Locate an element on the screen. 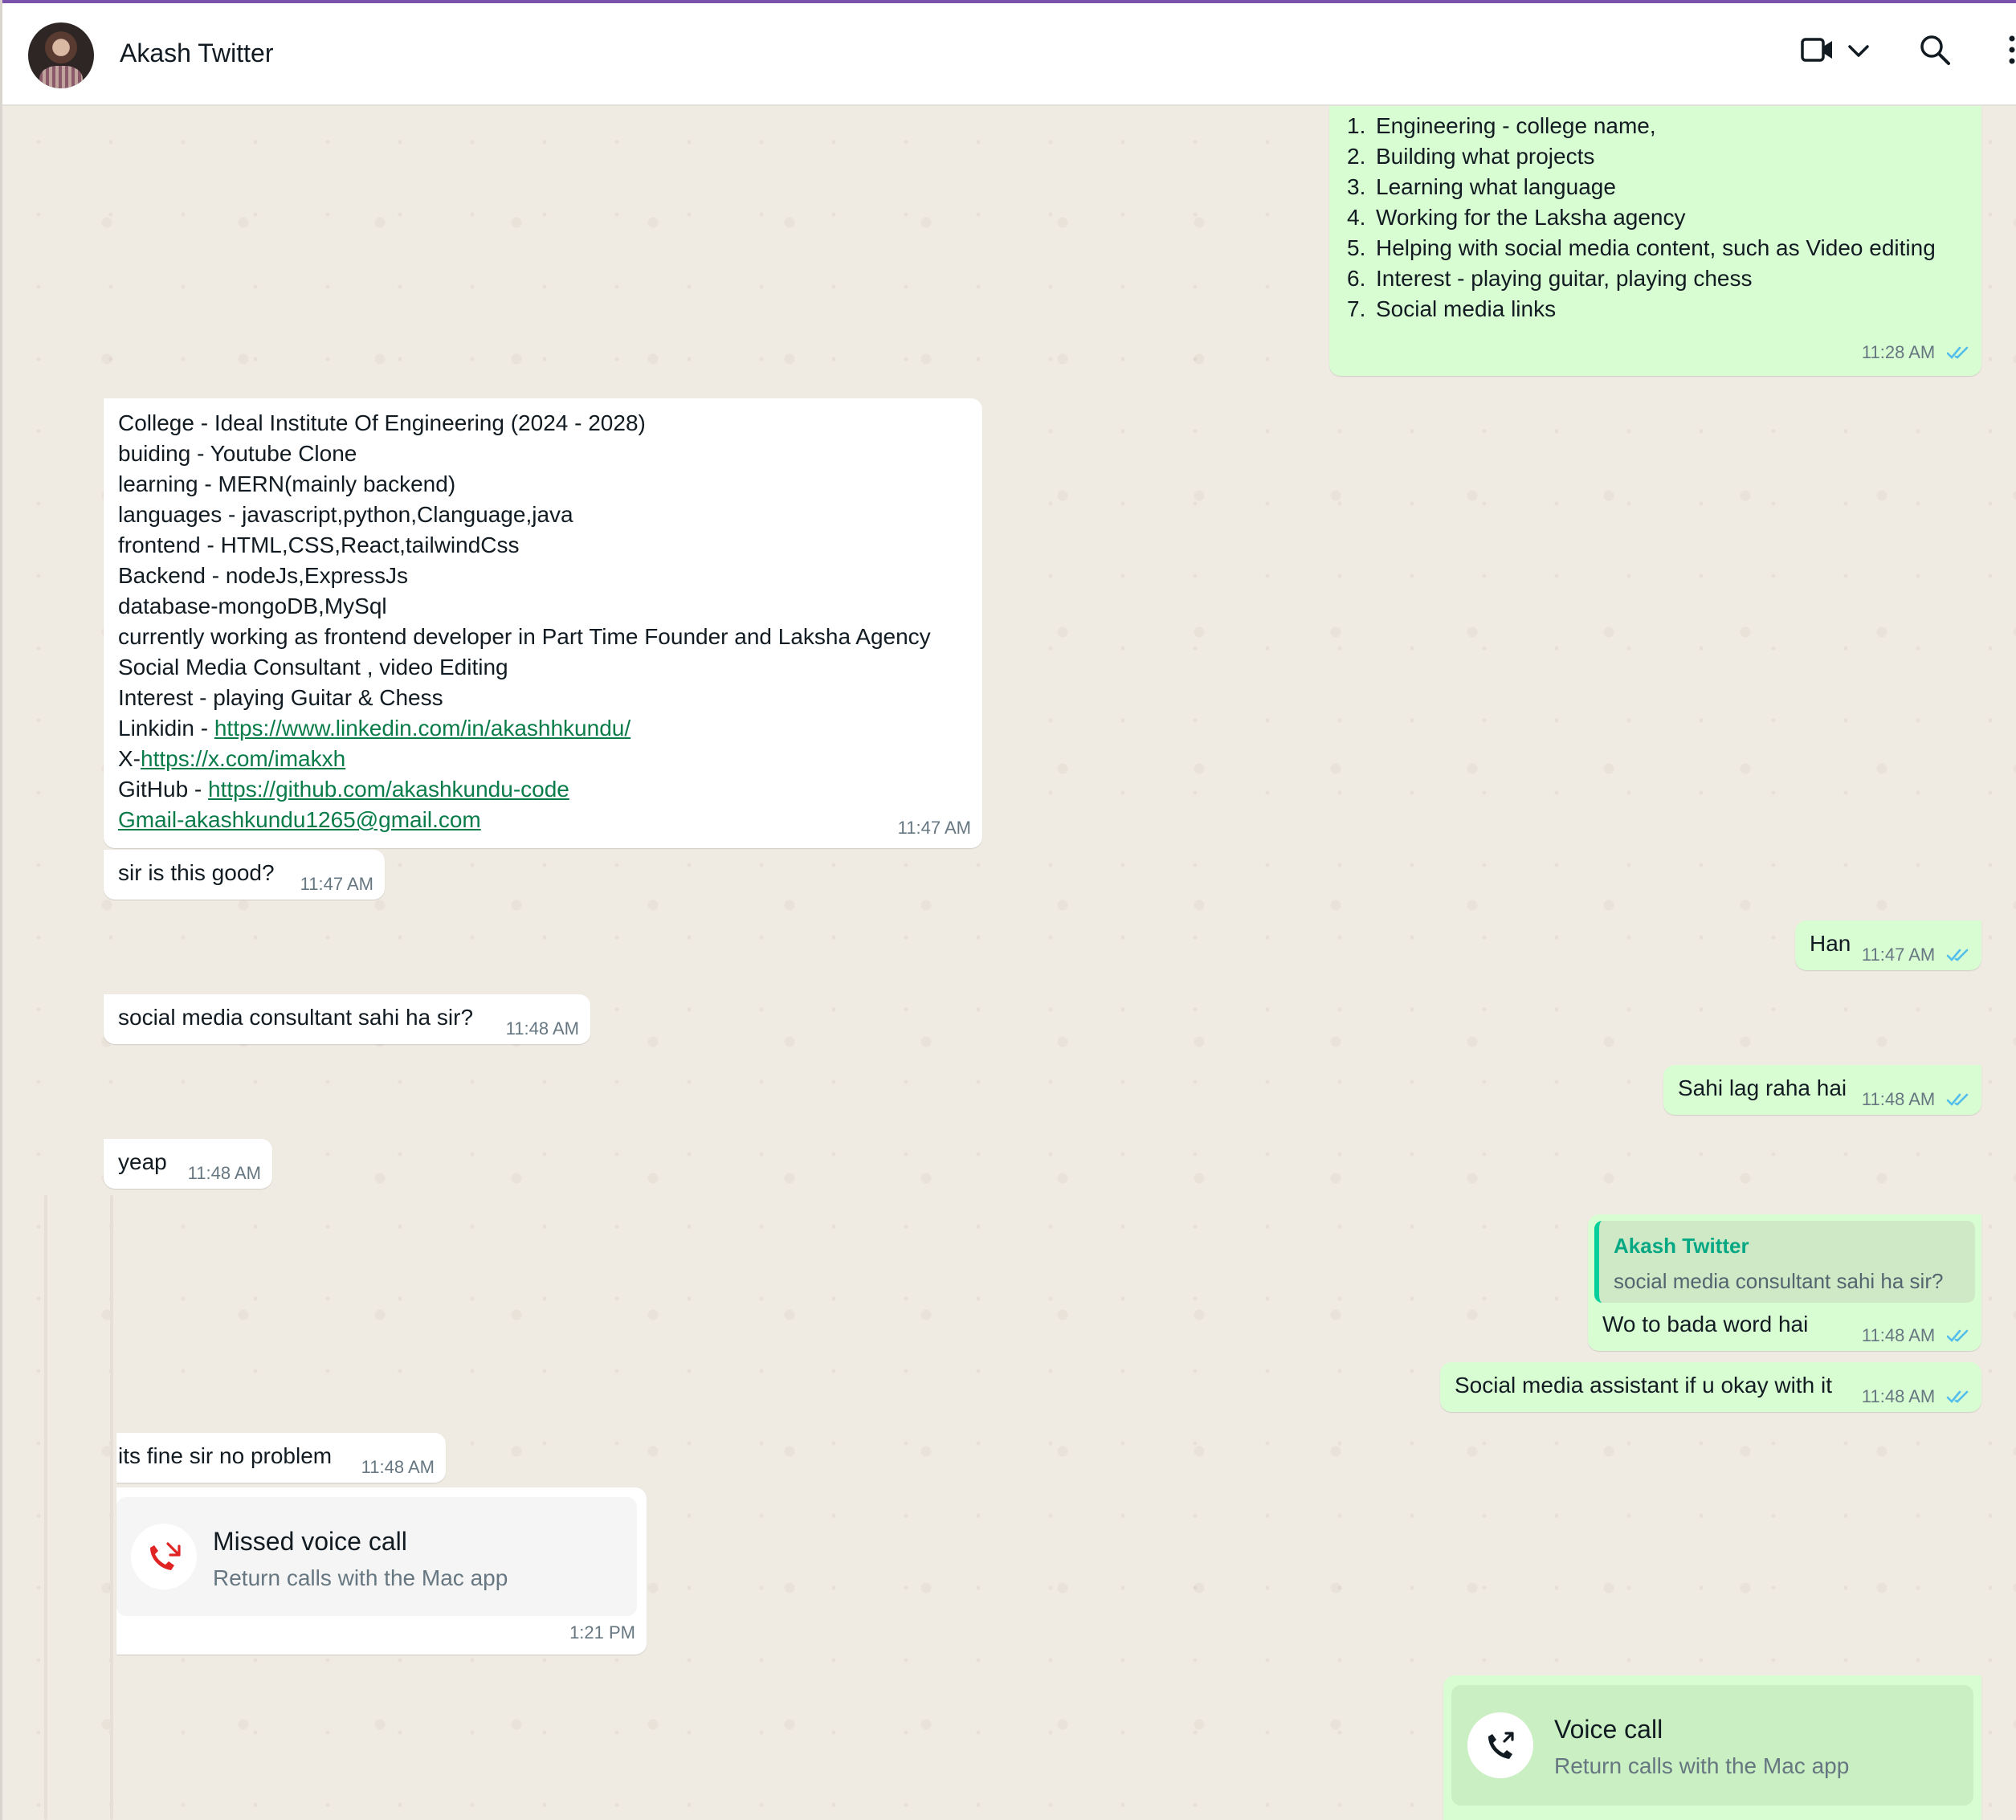 The image size is (2016, 1820). message-outgoing: Sahi lag raha hai 11:48 AM is located at coordinates (1822, 1090).